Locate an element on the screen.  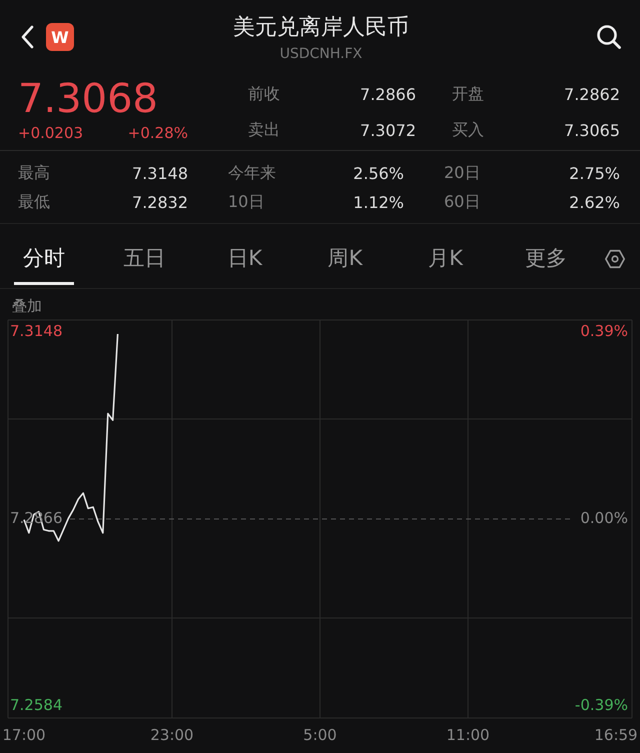
stat-label: 前收 is located at coordinates (264, 94).